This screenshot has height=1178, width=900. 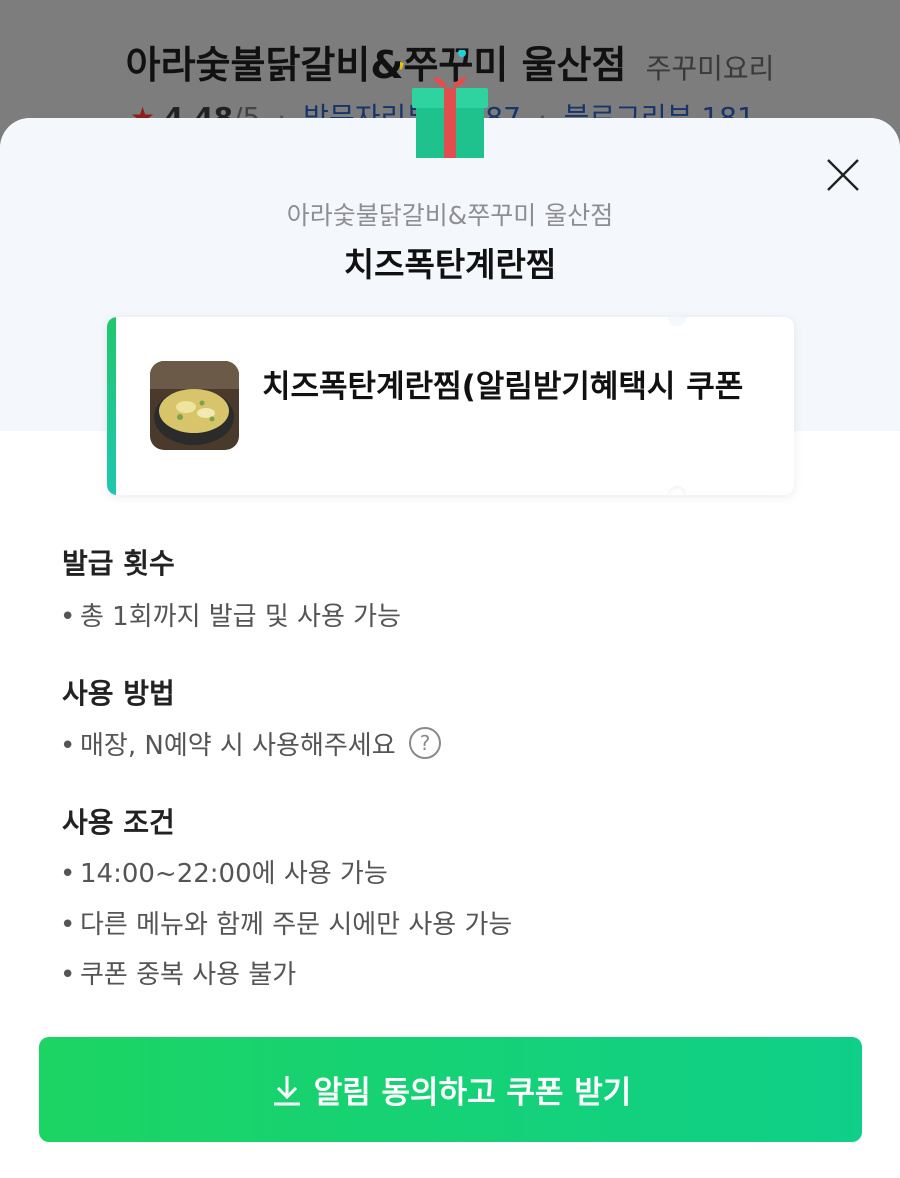 I want to click on close-icon, so click(x=843, y=175).